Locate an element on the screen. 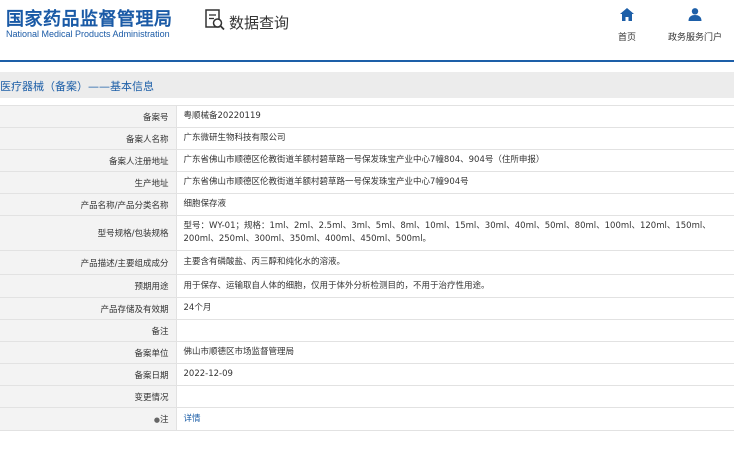 This screenshot has height=455, width=734. row-key: 产品名称/产品分类名称 is located at coordinates (88, 204).